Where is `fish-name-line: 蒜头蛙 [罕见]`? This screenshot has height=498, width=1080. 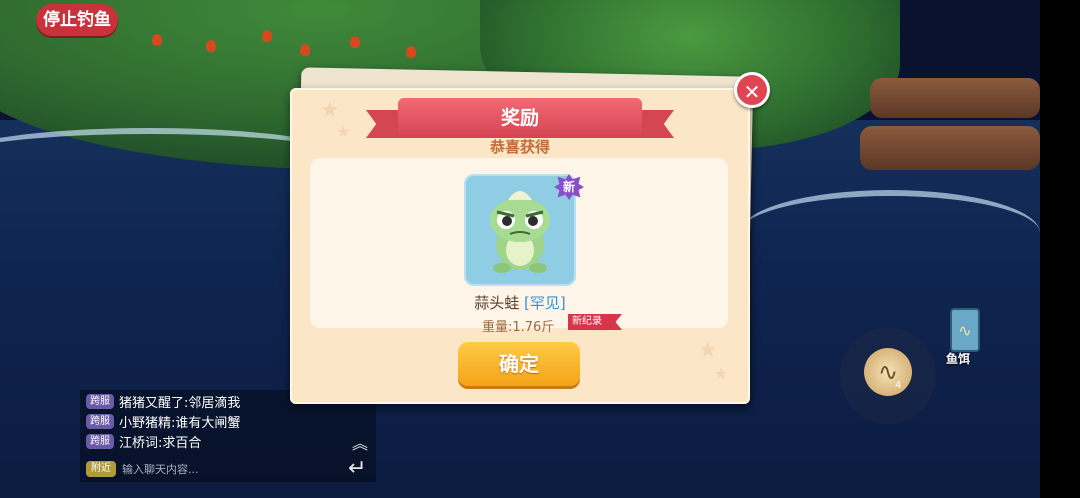
fish-name-line: 蒜头蛙 [罕见] is located at coordinates (520, 302).